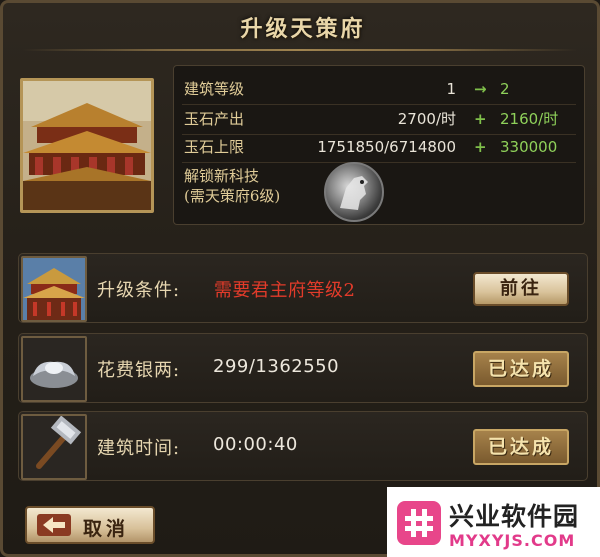  I want to click on requirement-label: 升级条件:, so click(139, 290).